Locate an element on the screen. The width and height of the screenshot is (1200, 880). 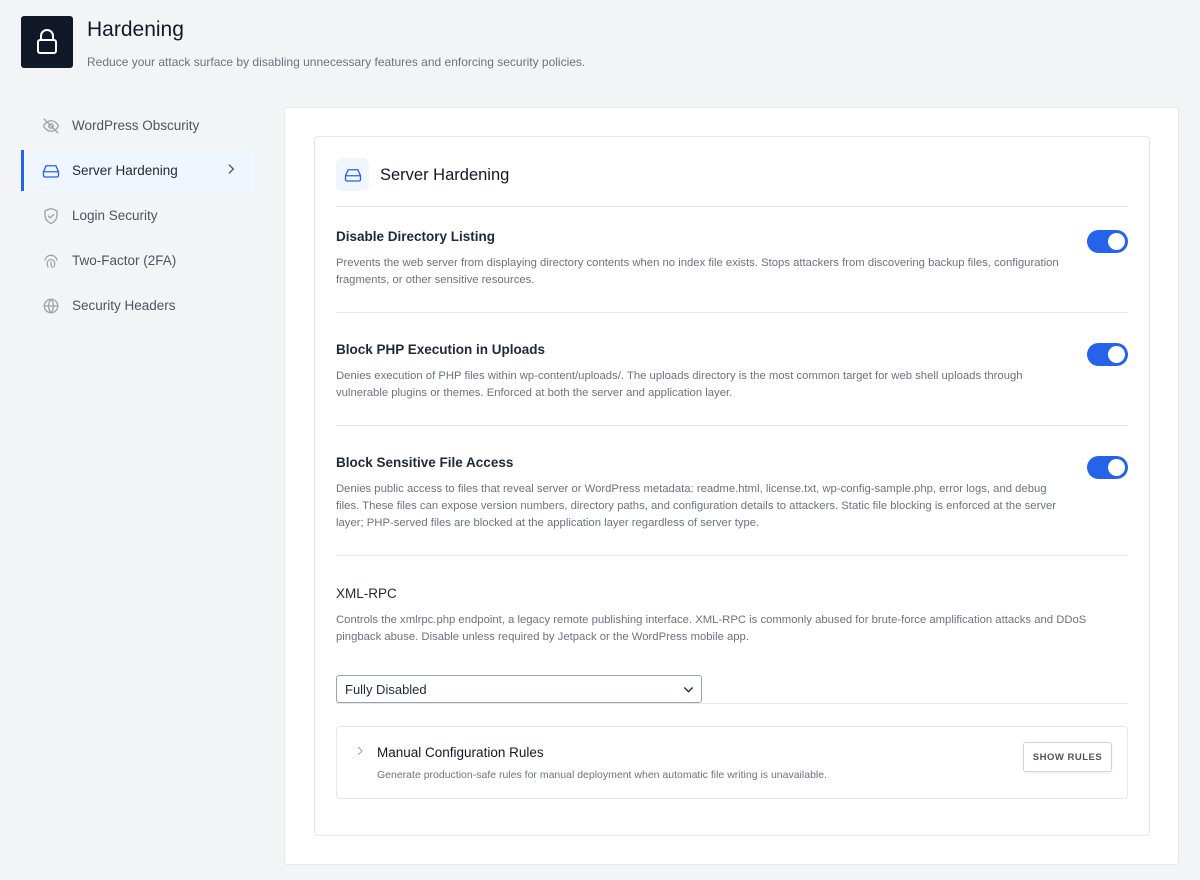
sidebar-item-security-headers: Security Headers is located at coordinates (137, 305).